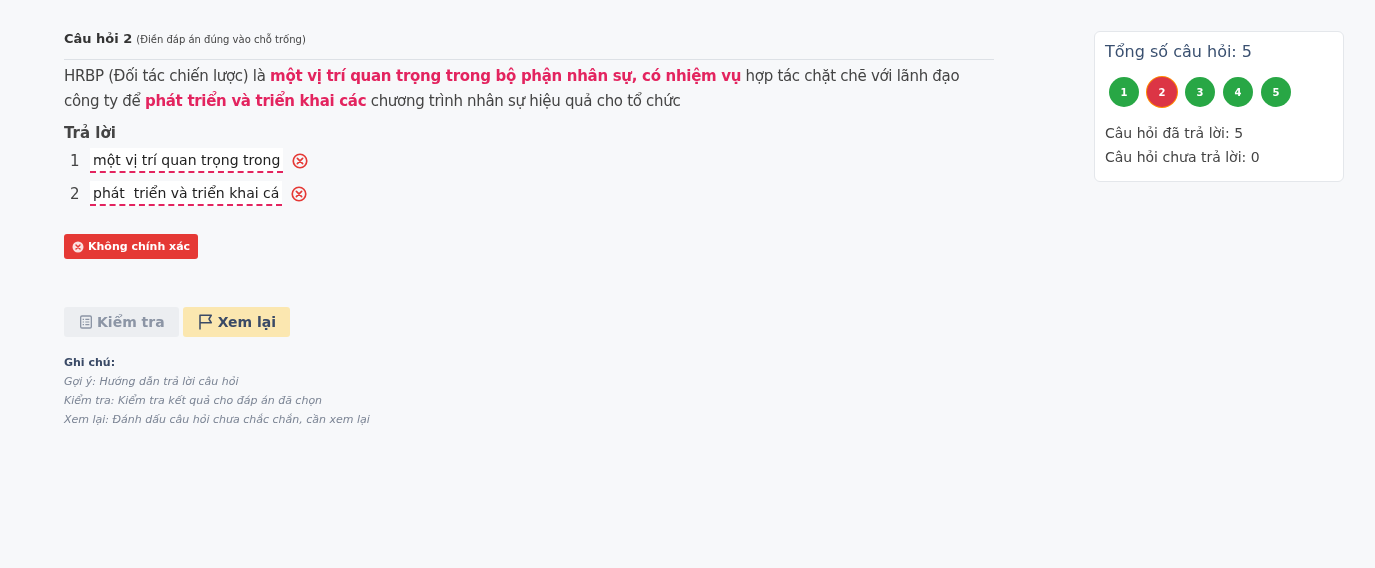 This screenshot has width=1375, height=568. Describe the element at coordinates (1183, 157) in the screenshot. I see `unanswered-count: Câu hỏi chưa trả lời: 0` at that location.